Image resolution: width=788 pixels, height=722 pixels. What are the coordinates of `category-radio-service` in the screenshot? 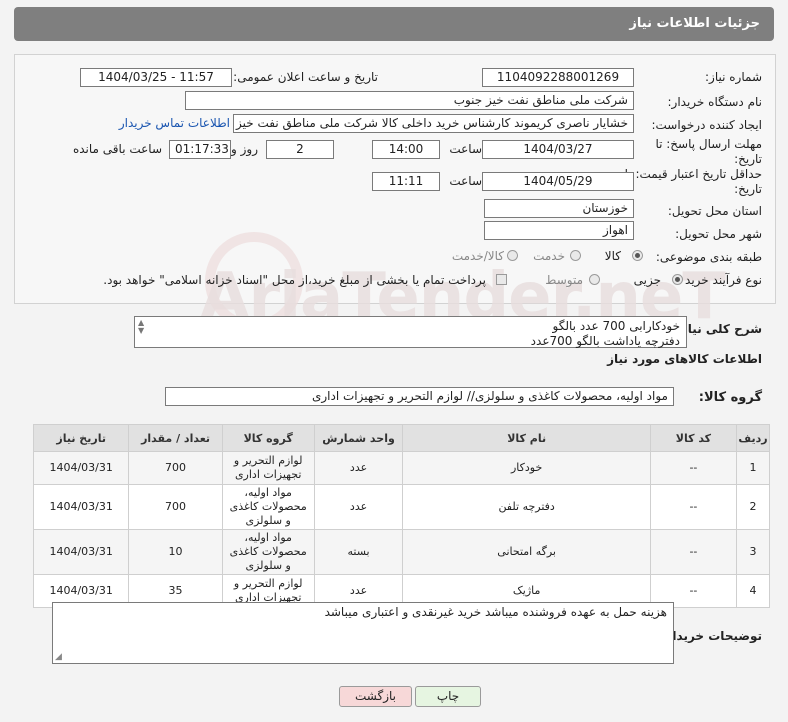 It's located at (575, 255).